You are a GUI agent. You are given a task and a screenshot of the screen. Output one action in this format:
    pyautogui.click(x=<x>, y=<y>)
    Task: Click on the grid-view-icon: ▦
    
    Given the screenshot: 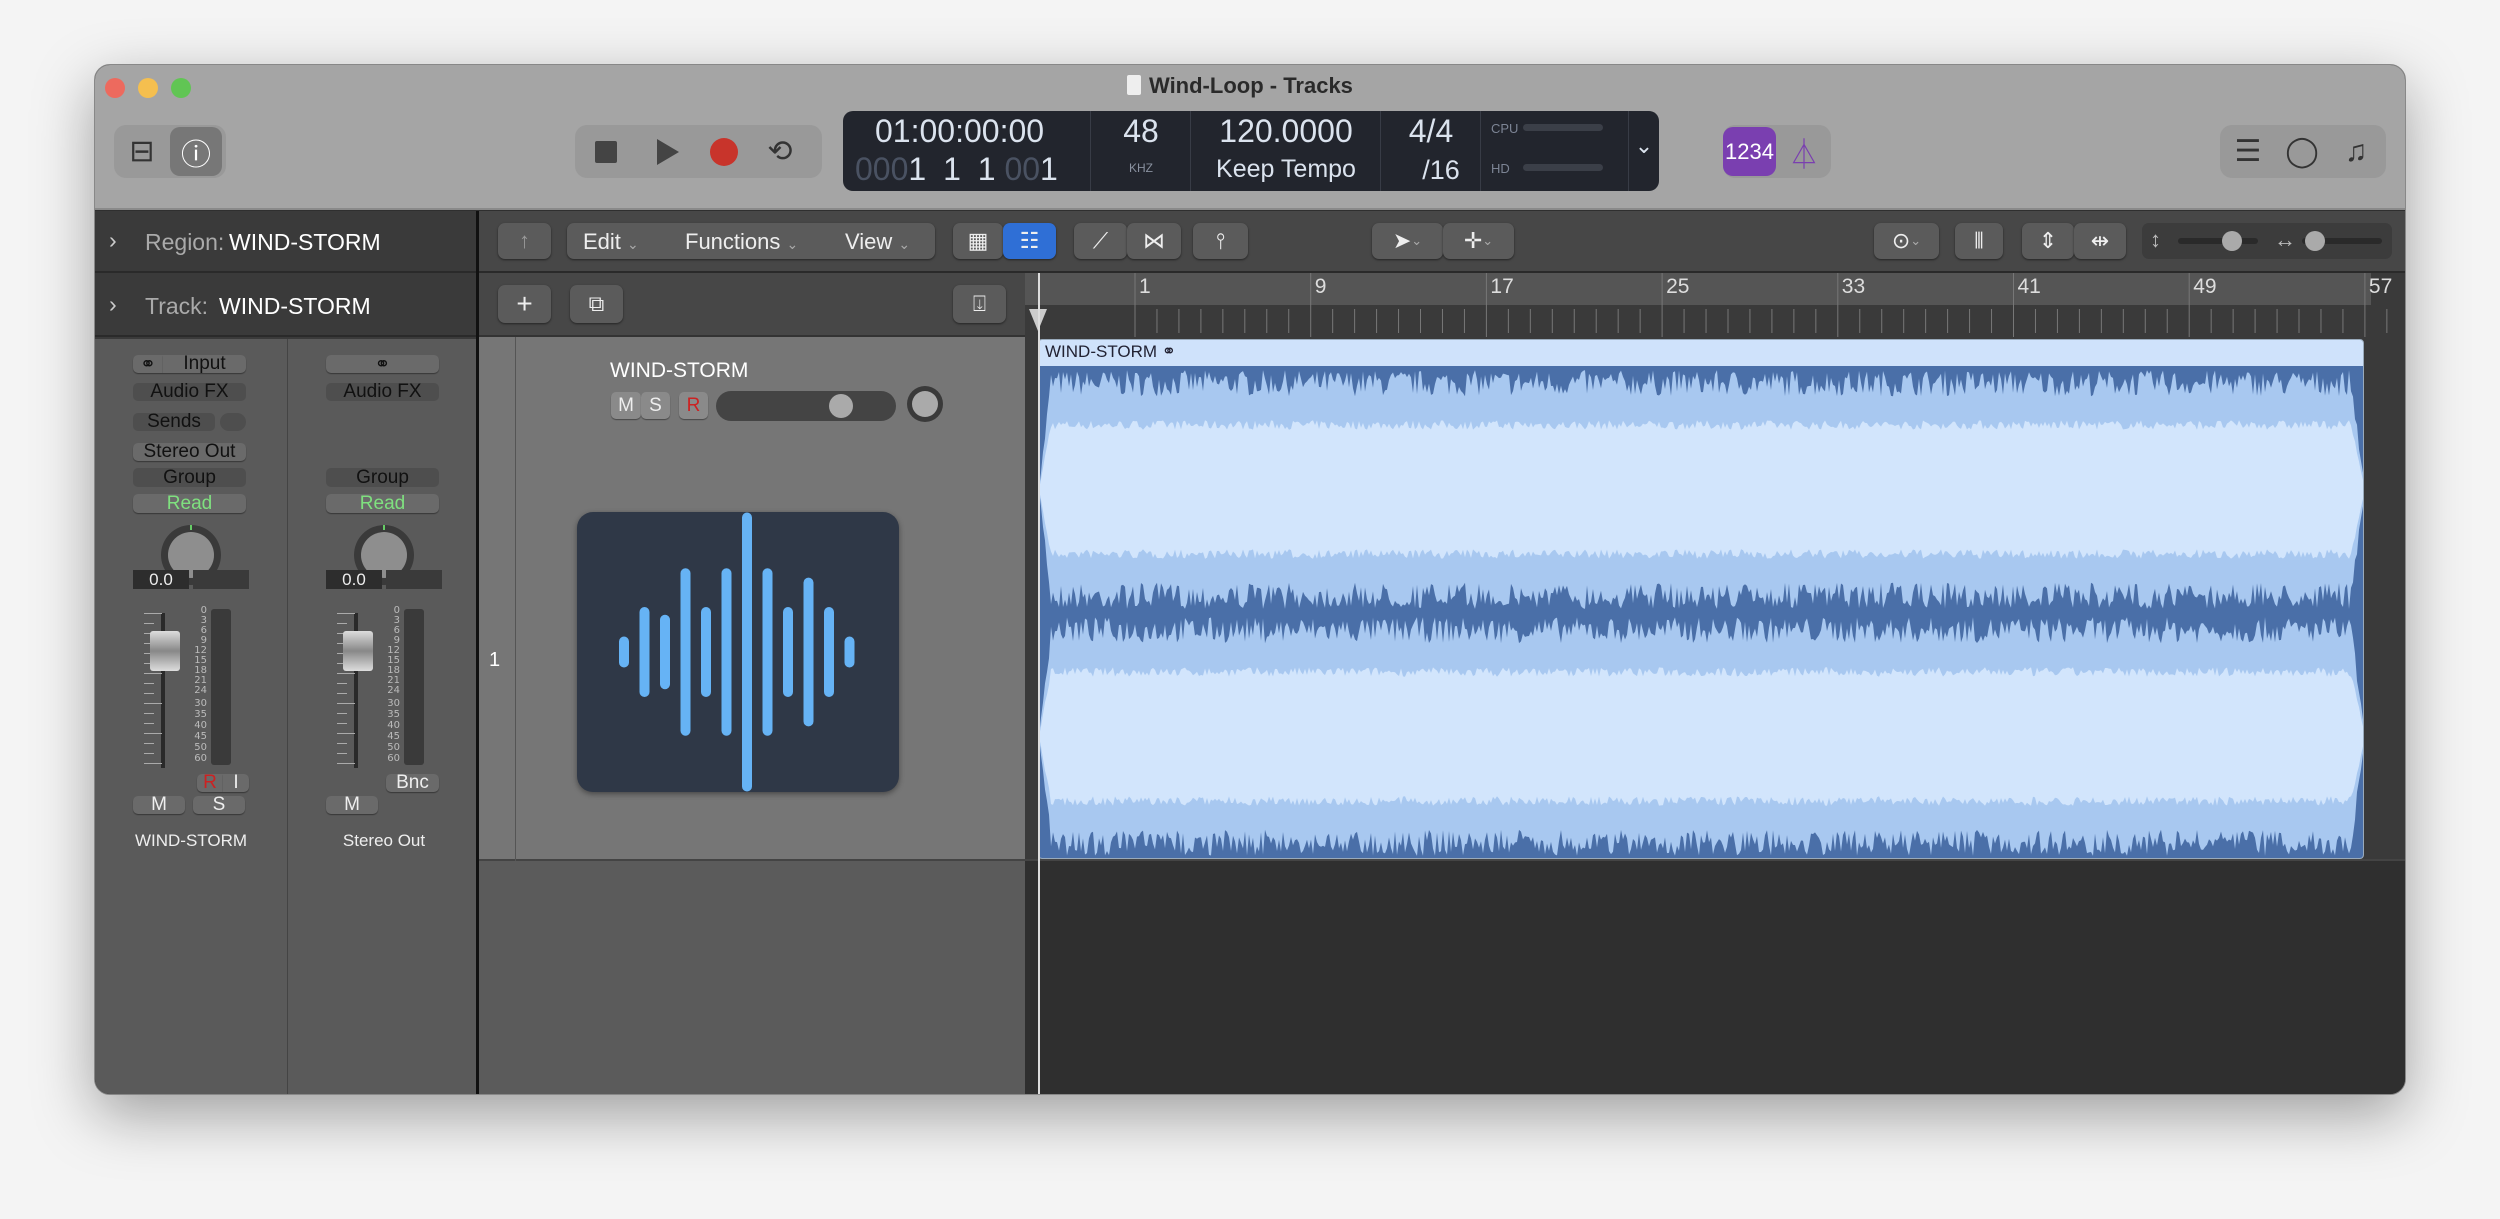 What is the action you would take?
    pyautogui.click(x=978, y=241)
    